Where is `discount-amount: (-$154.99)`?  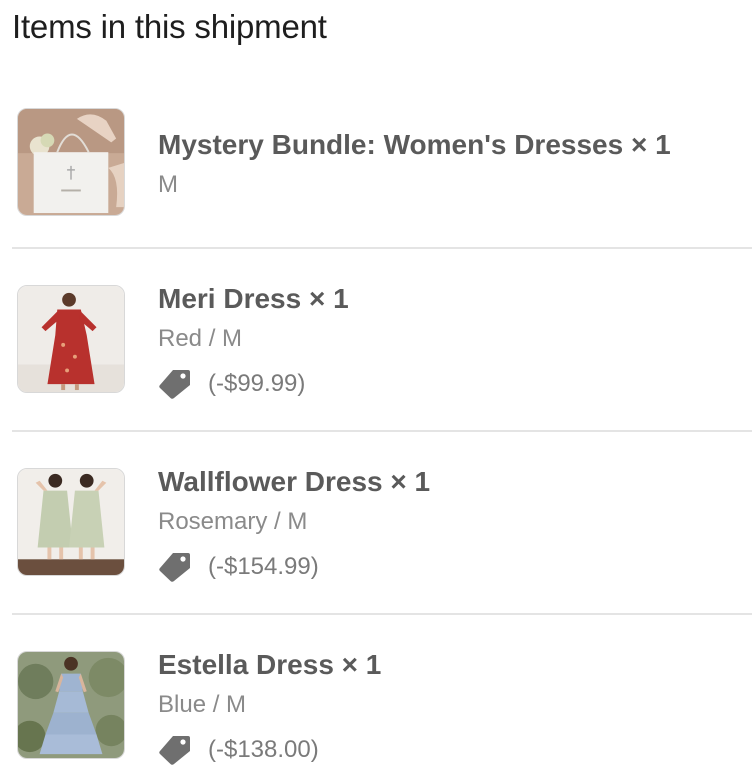 discount-amount: (-$154.99) is located at coordinates (263, 566).